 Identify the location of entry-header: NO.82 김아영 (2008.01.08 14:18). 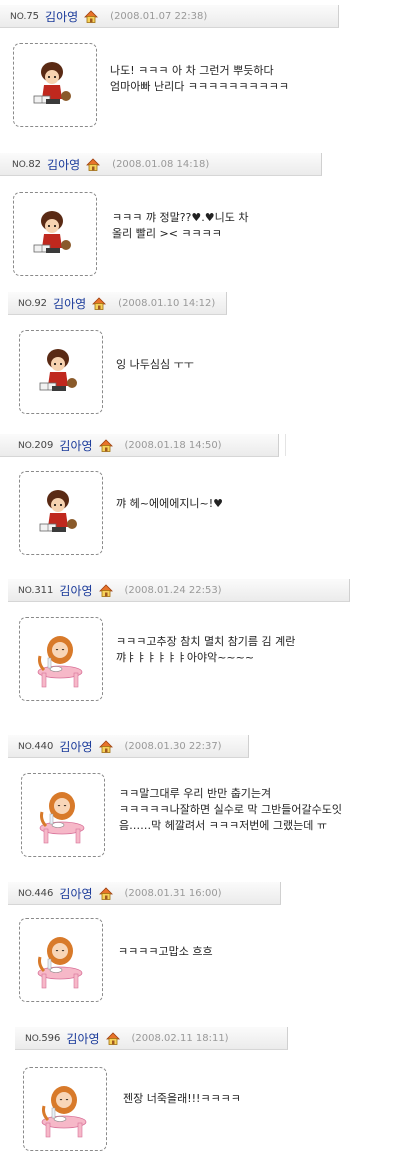
(161, 164).